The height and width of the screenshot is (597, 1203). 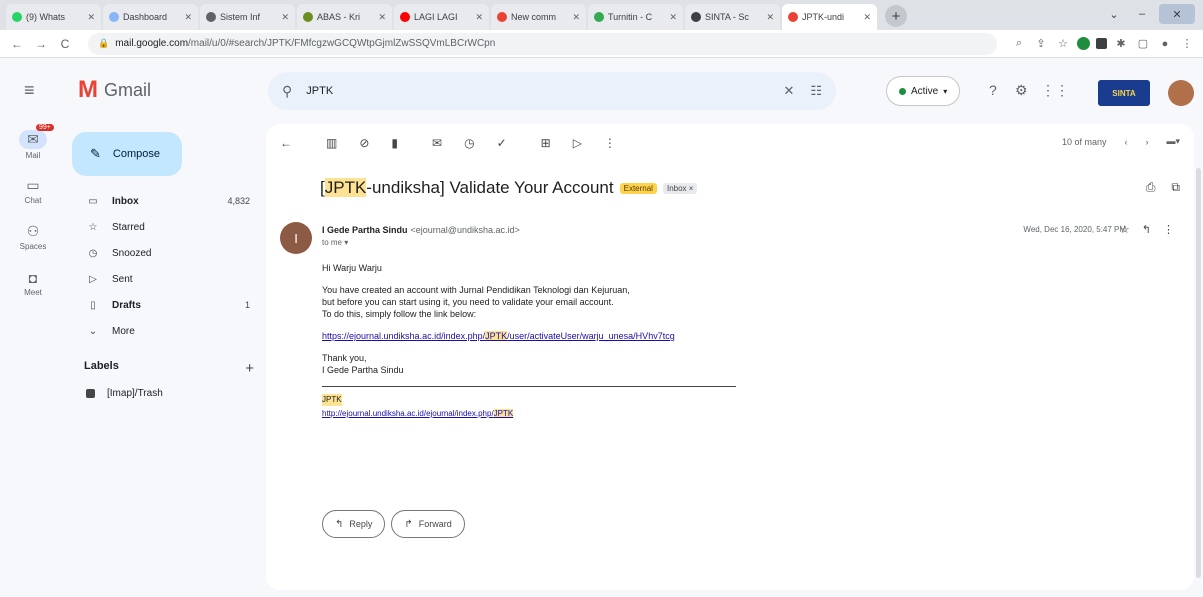 I want to click on label-icon: ▷, so click(x=577, y=143).